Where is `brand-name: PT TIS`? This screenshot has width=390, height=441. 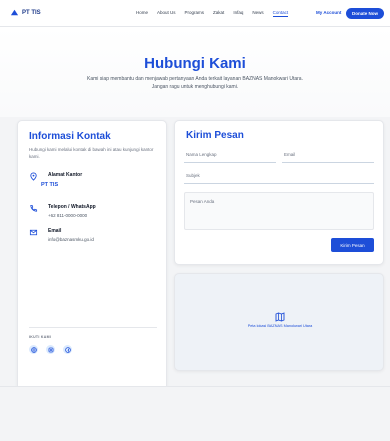 brand-name: PT TIS is located at coordinates (31, 12).